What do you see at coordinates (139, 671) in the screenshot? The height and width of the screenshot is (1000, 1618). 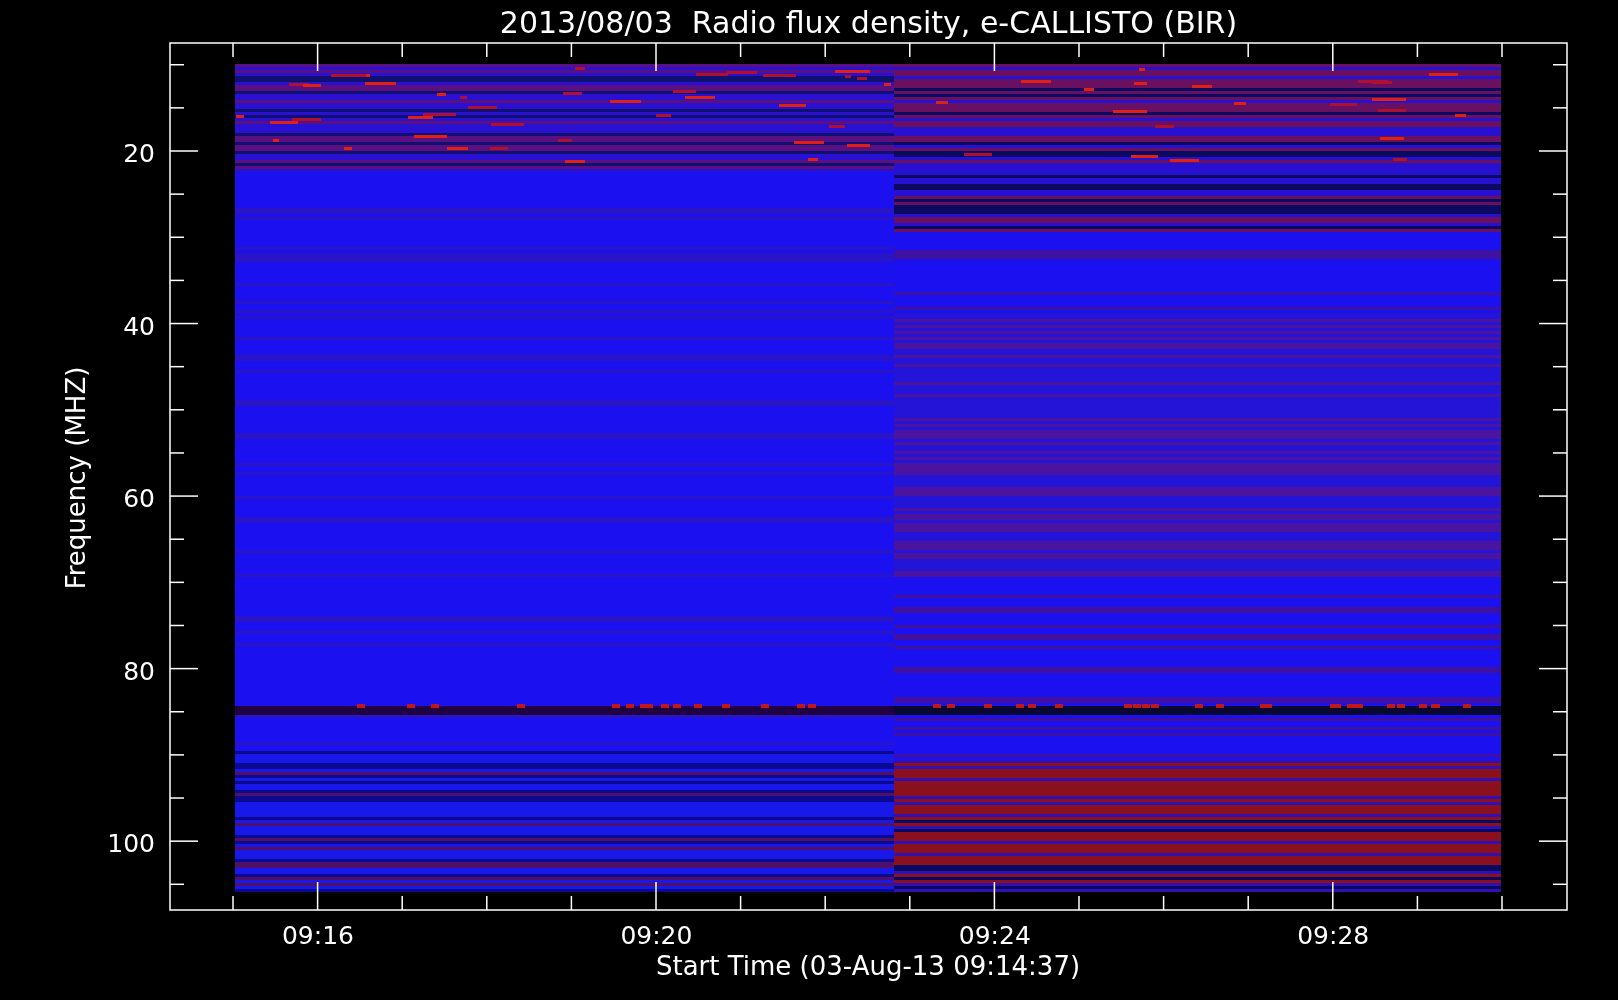 I see `axis-tick-label: 80` at bounding box center [139, 671].